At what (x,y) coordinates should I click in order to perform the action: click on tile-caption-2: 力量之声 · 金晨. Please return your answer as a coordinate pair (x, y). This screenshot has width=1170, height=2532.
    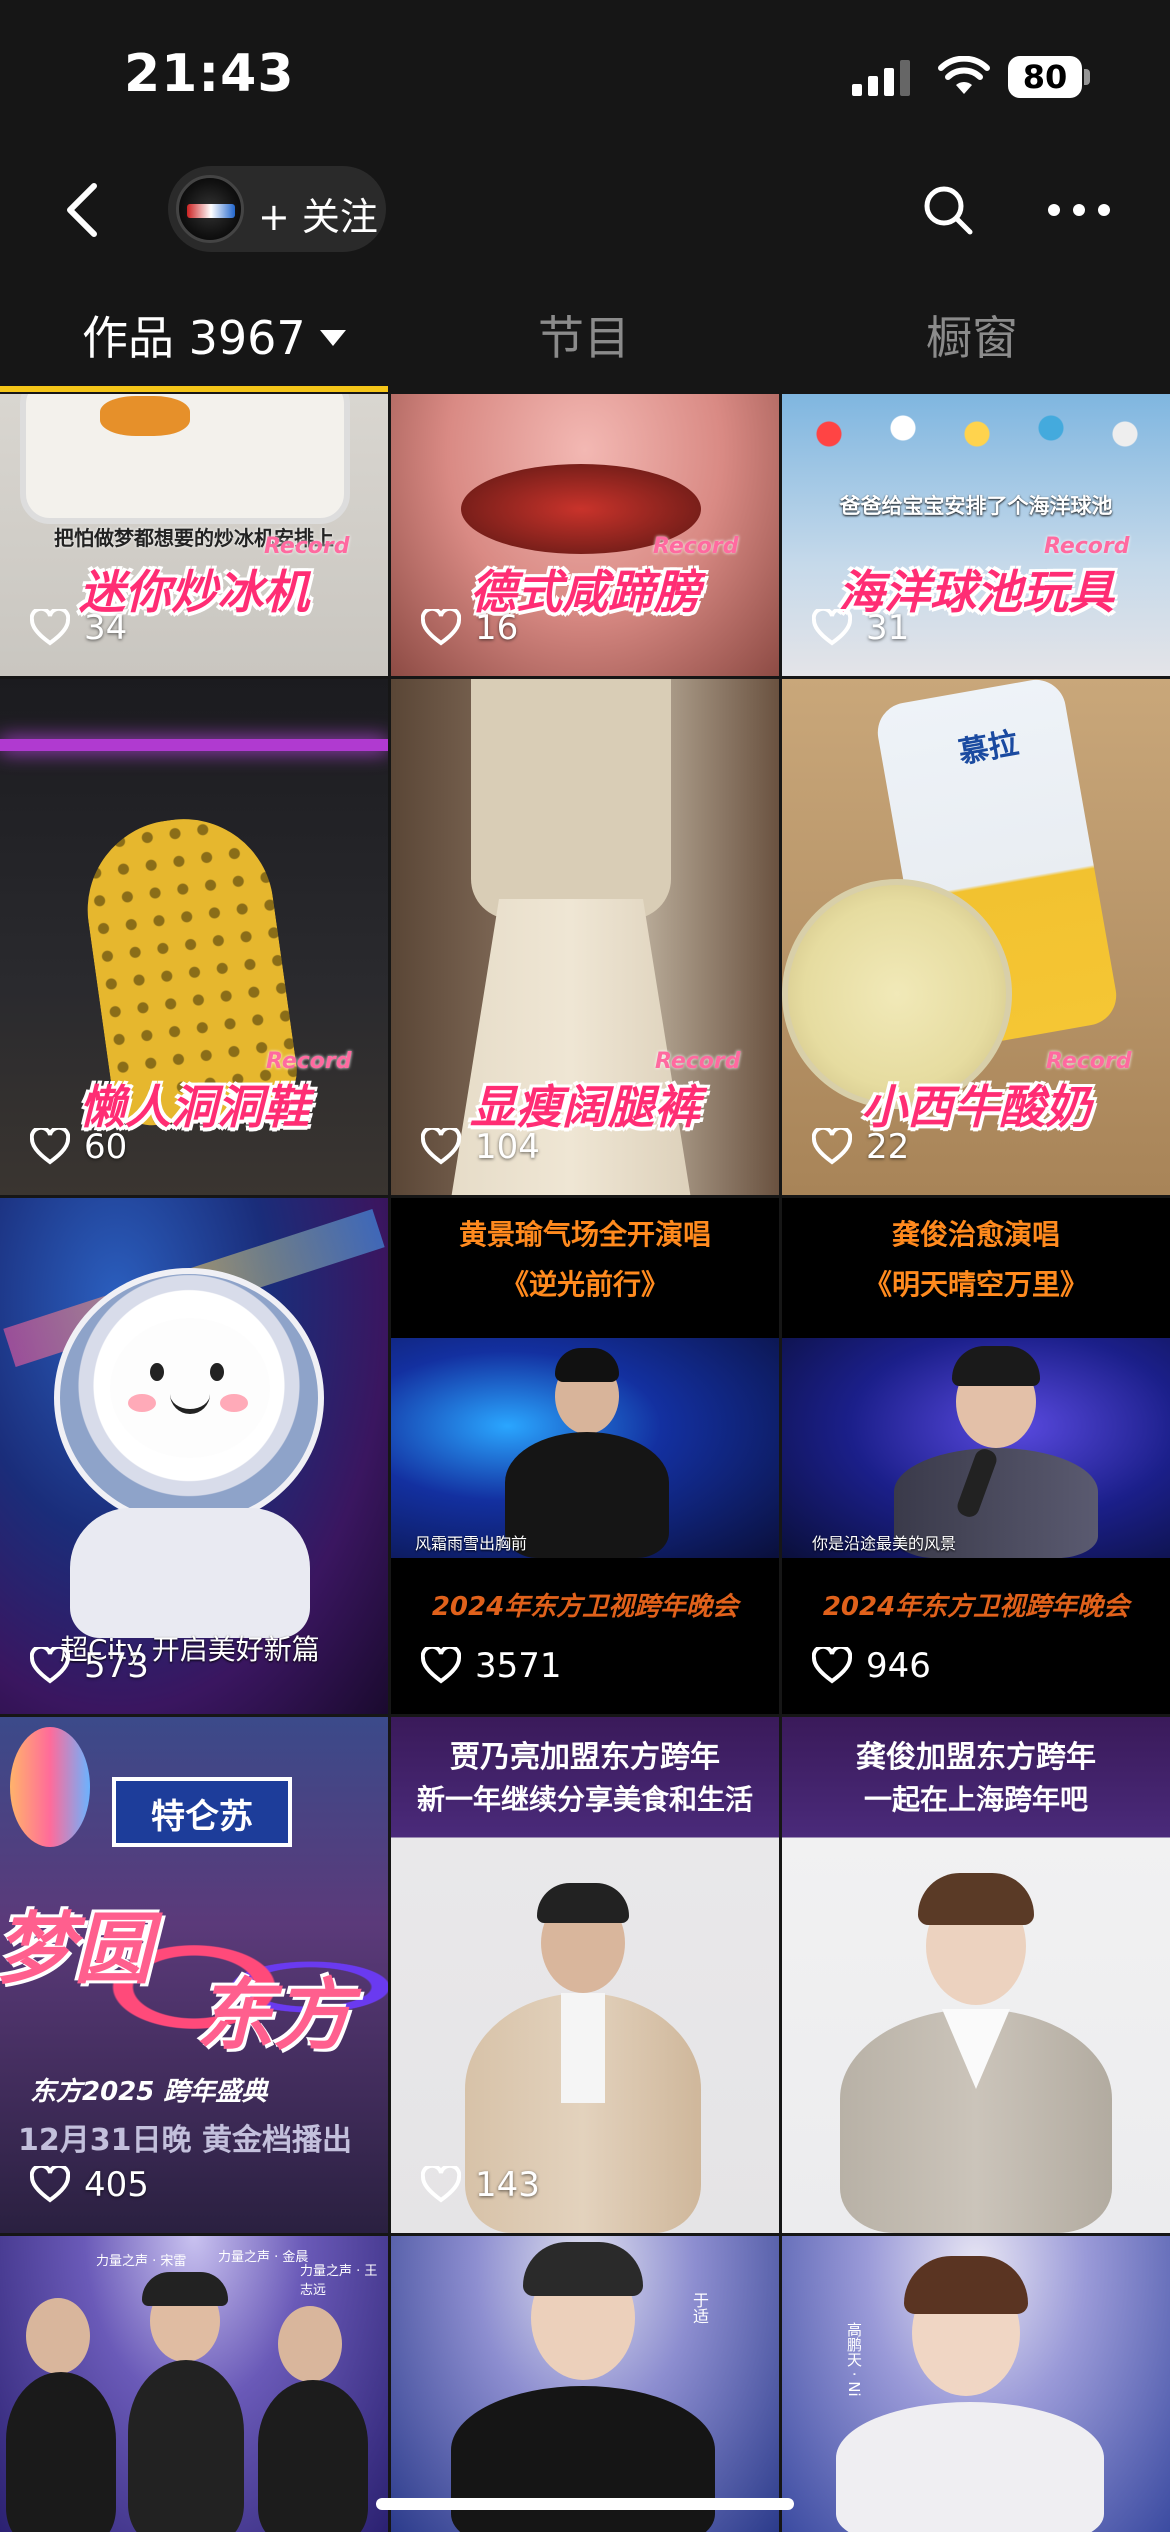
    Looking at the image, I should click on (263, 2257).